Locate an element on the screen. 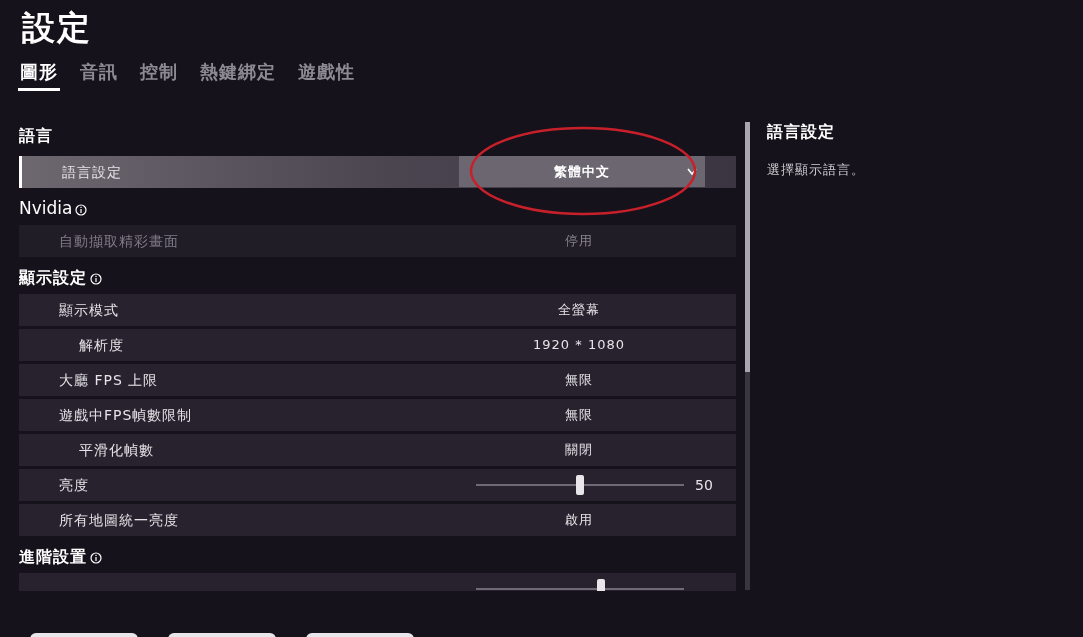  setting-label: 遊戲中FPS幀數限制 is located at coordinates (126, 415).